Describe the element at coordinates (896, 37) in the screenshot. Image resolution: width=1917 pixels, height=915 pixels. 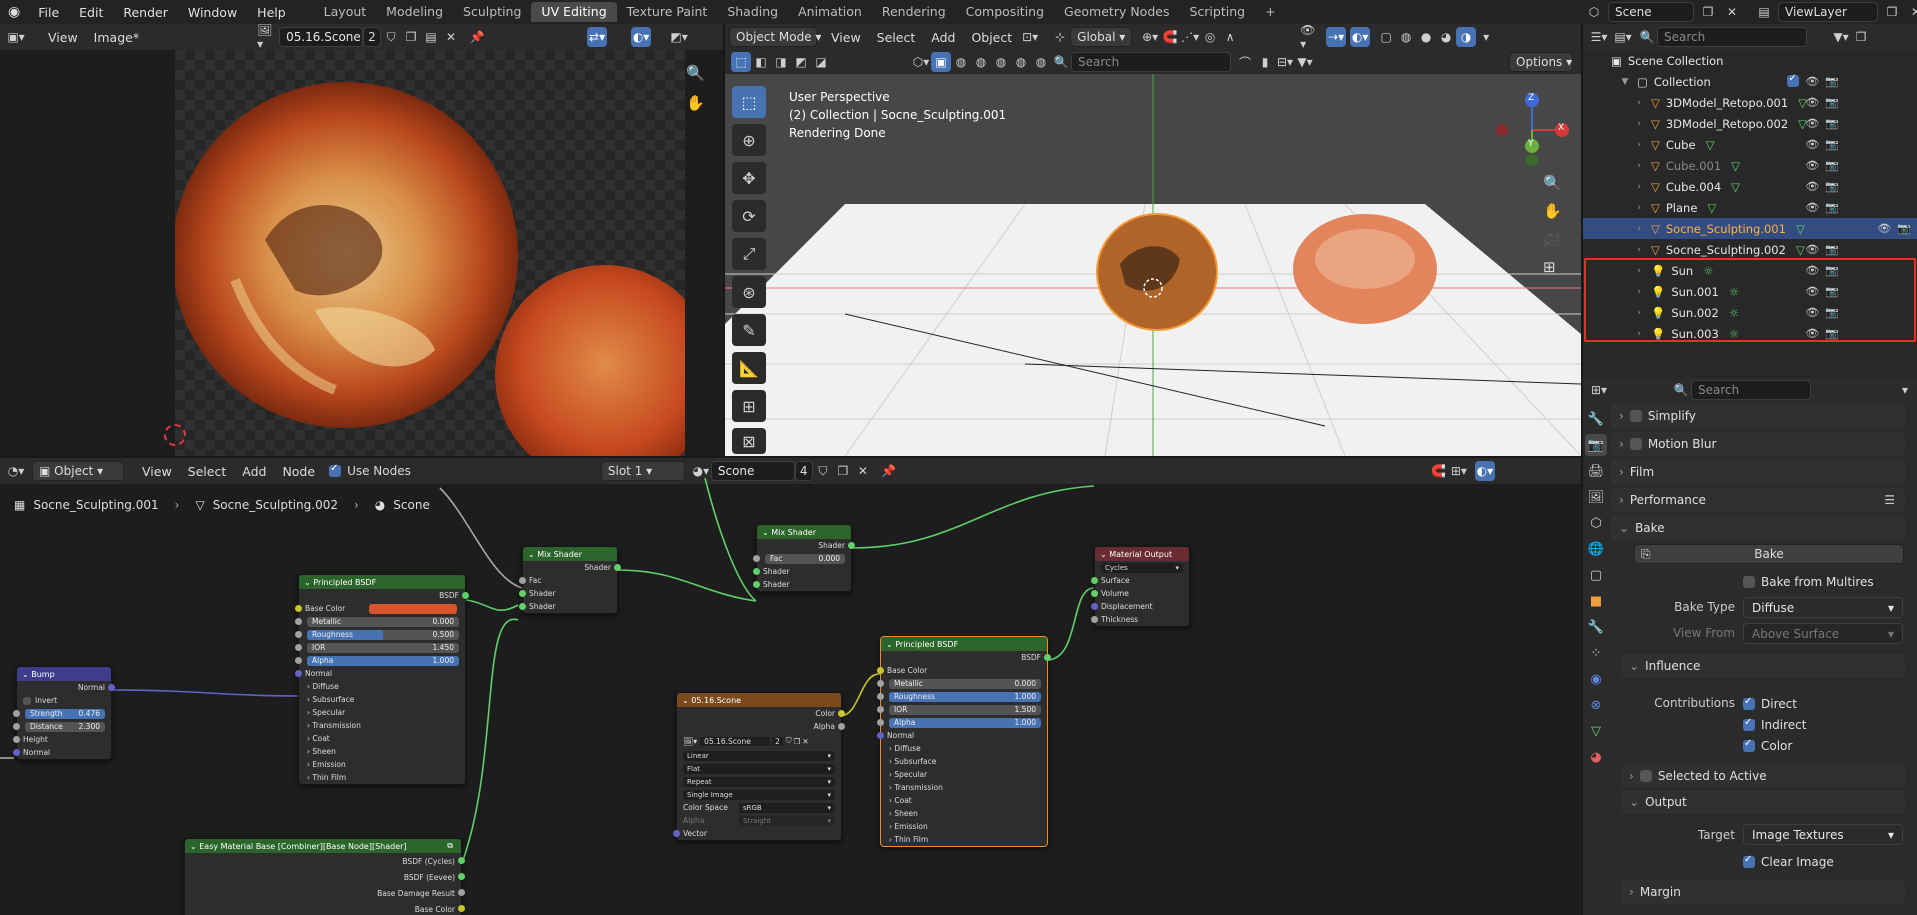
I see `vp-menu-select: Select` at that location.